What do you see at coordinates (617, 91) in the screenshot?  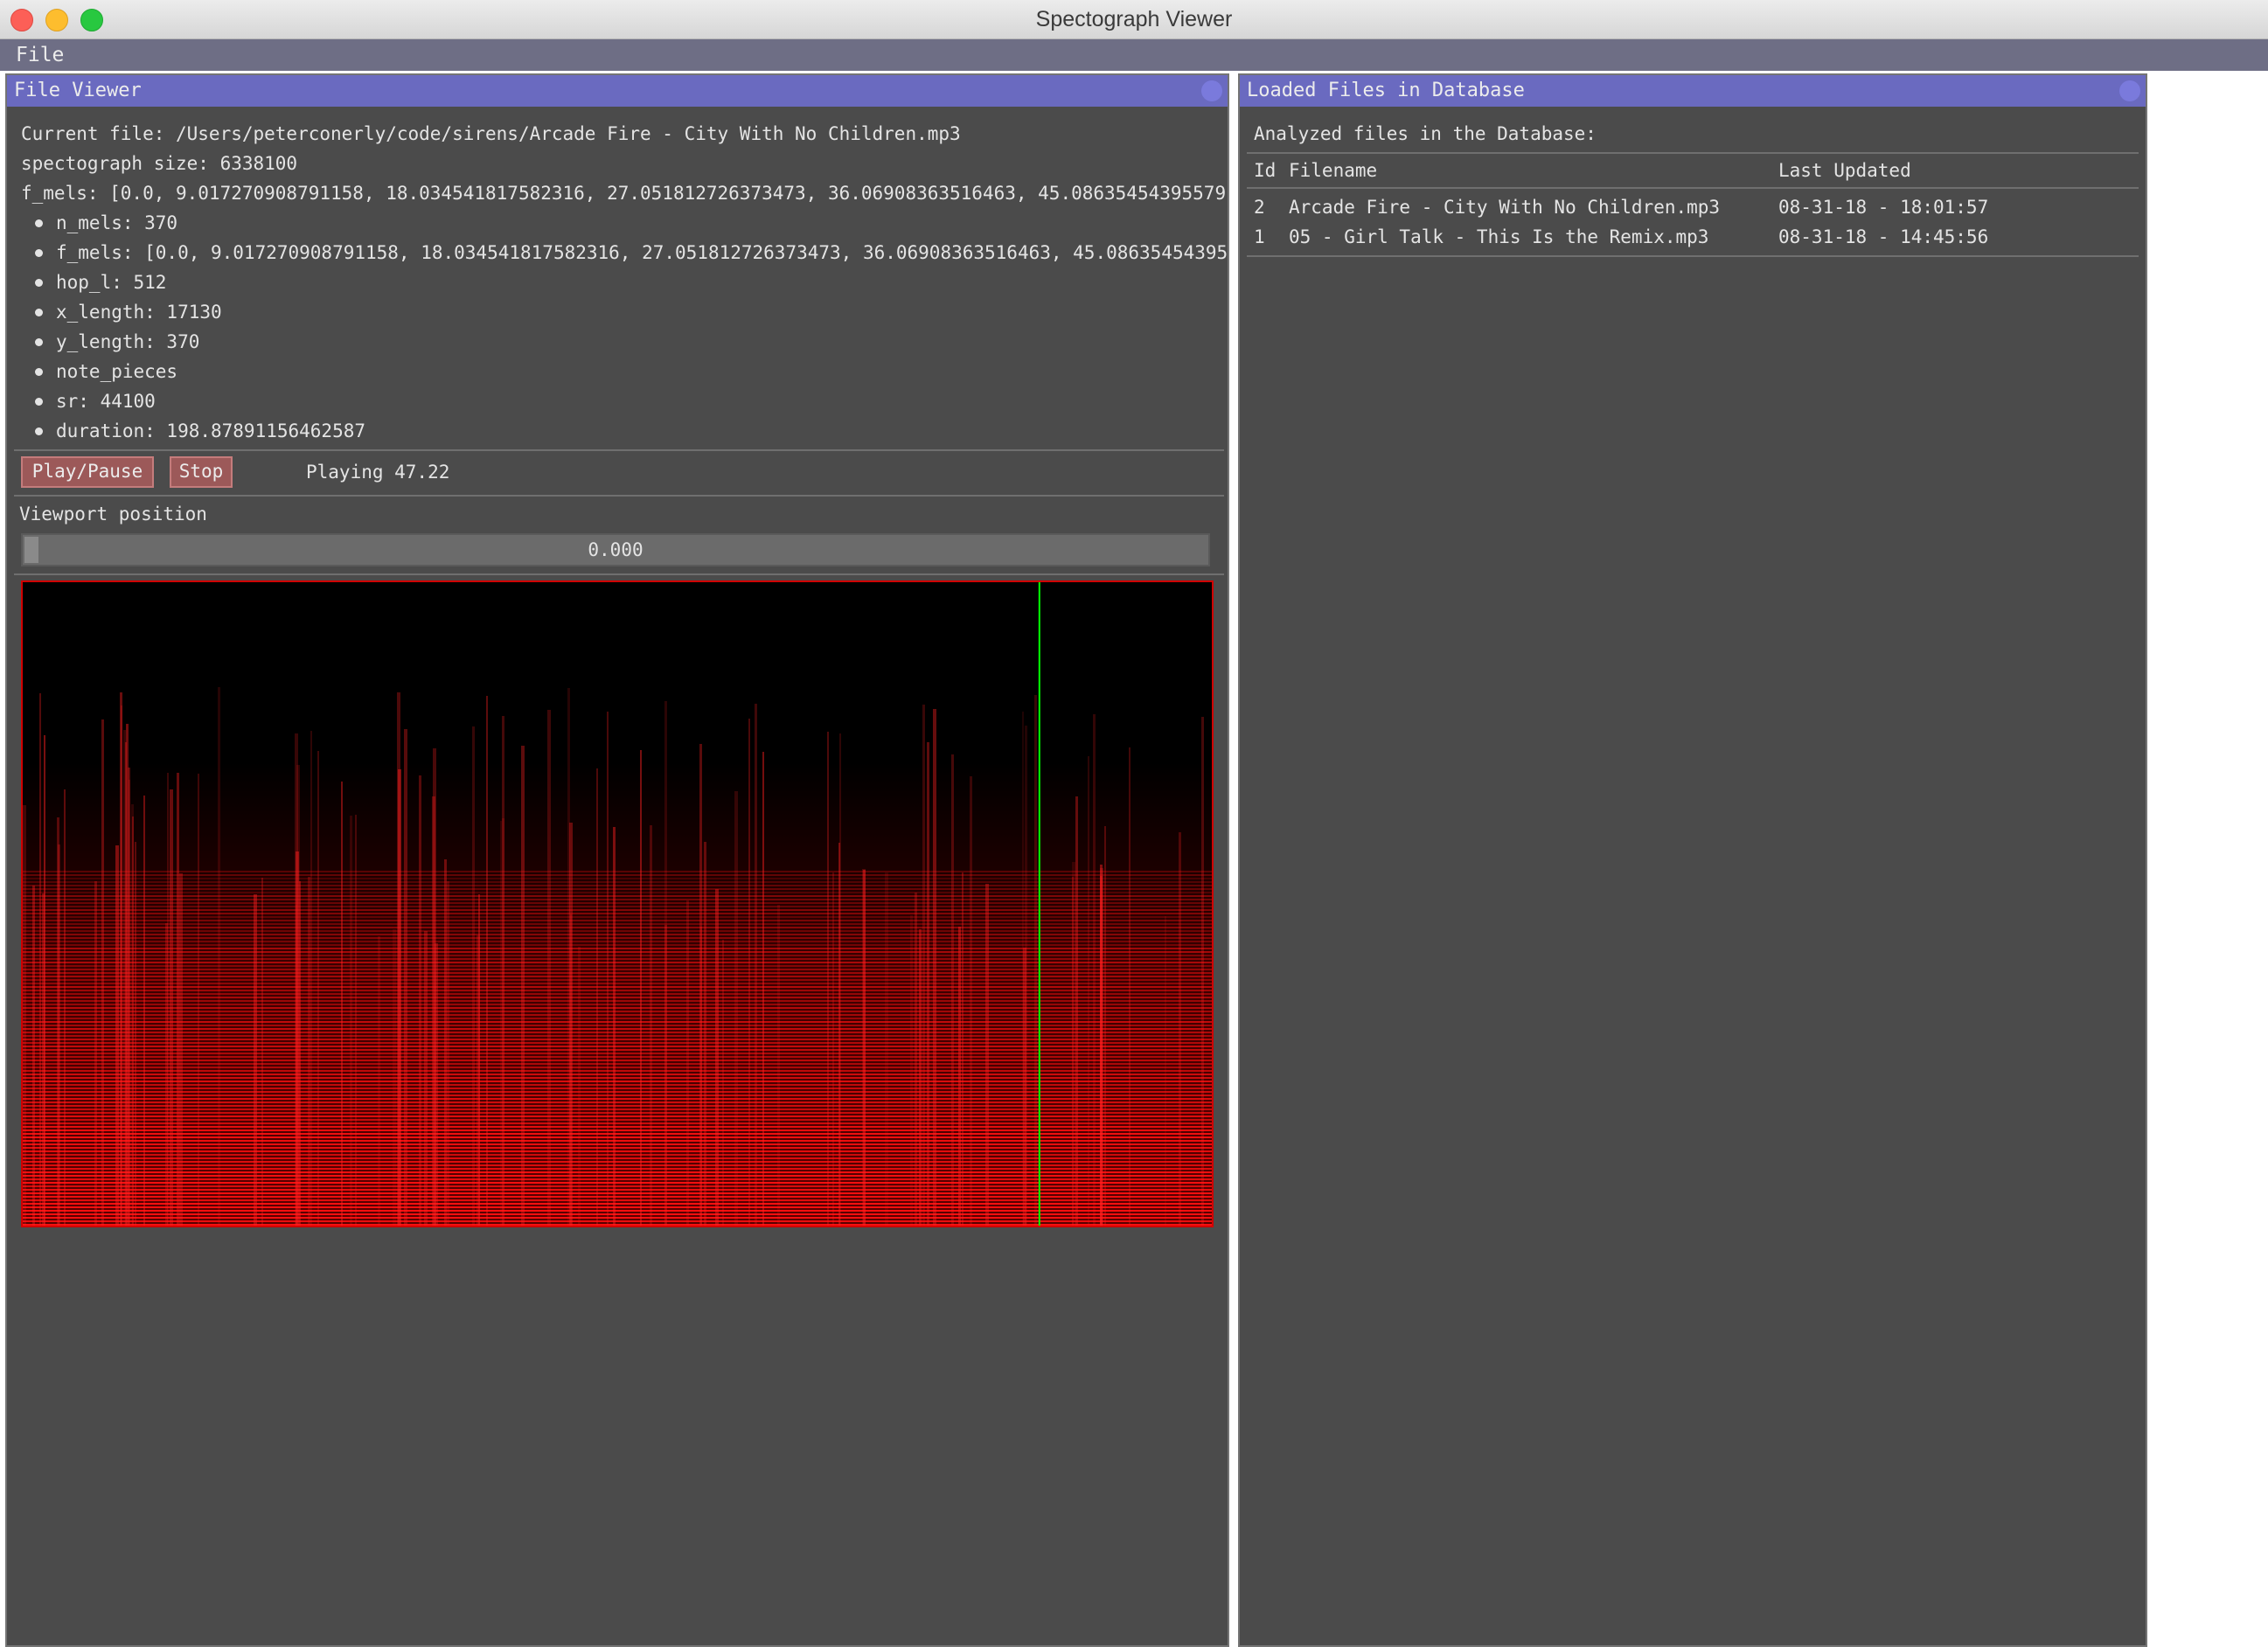 I see `file-viewer-header: File Viewer` at bounding box center [617, 91].